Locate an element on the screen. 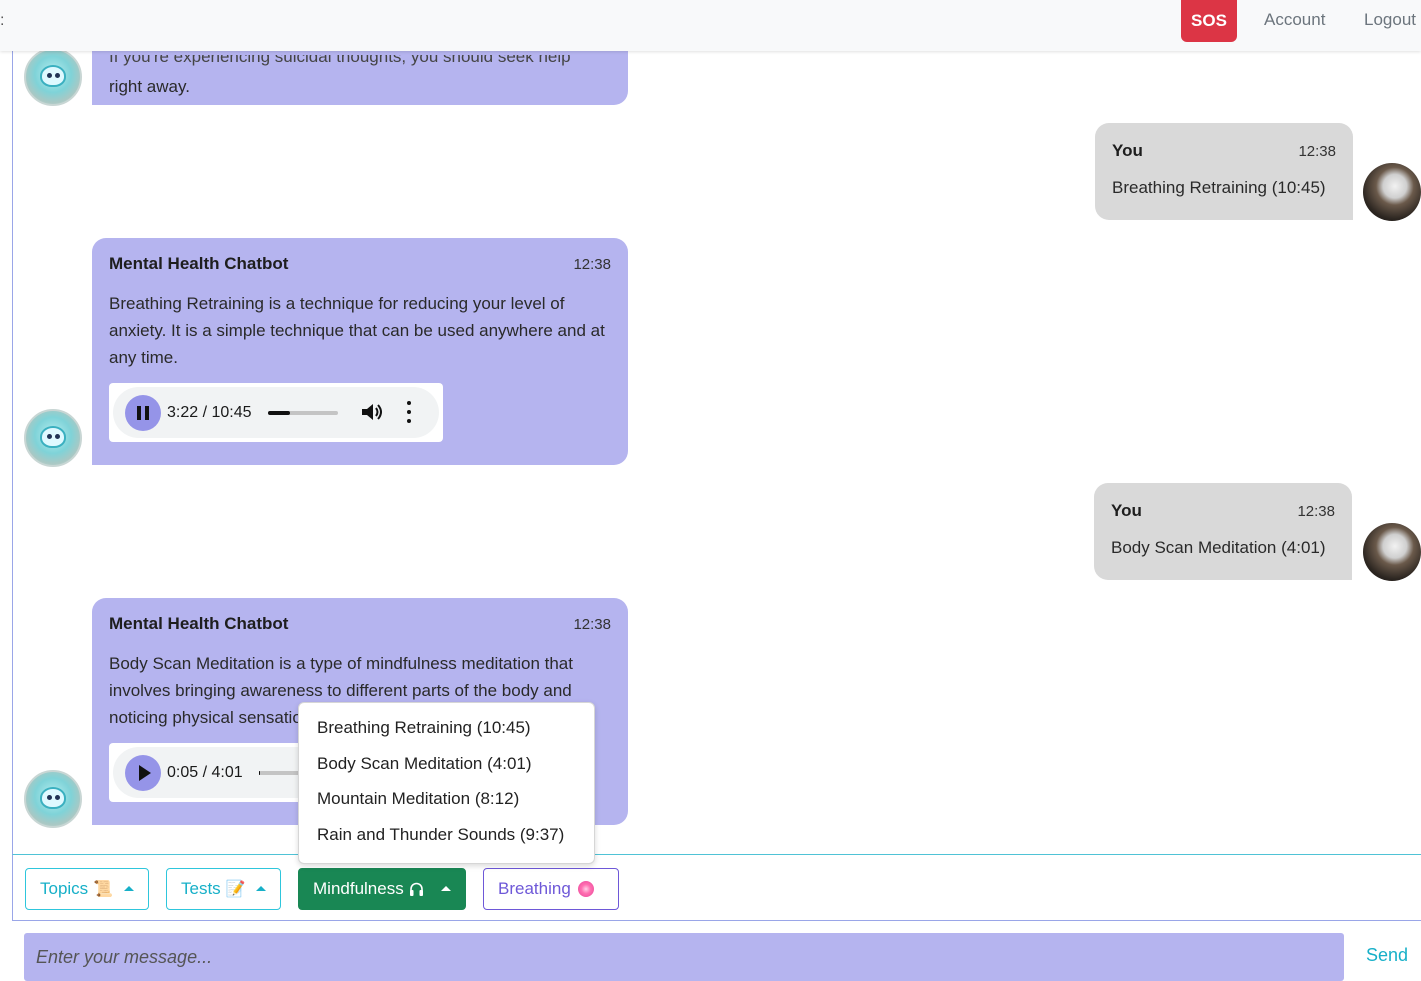 The image size is (1421, 981). headphones-icon is located at coordinates (416, 889).